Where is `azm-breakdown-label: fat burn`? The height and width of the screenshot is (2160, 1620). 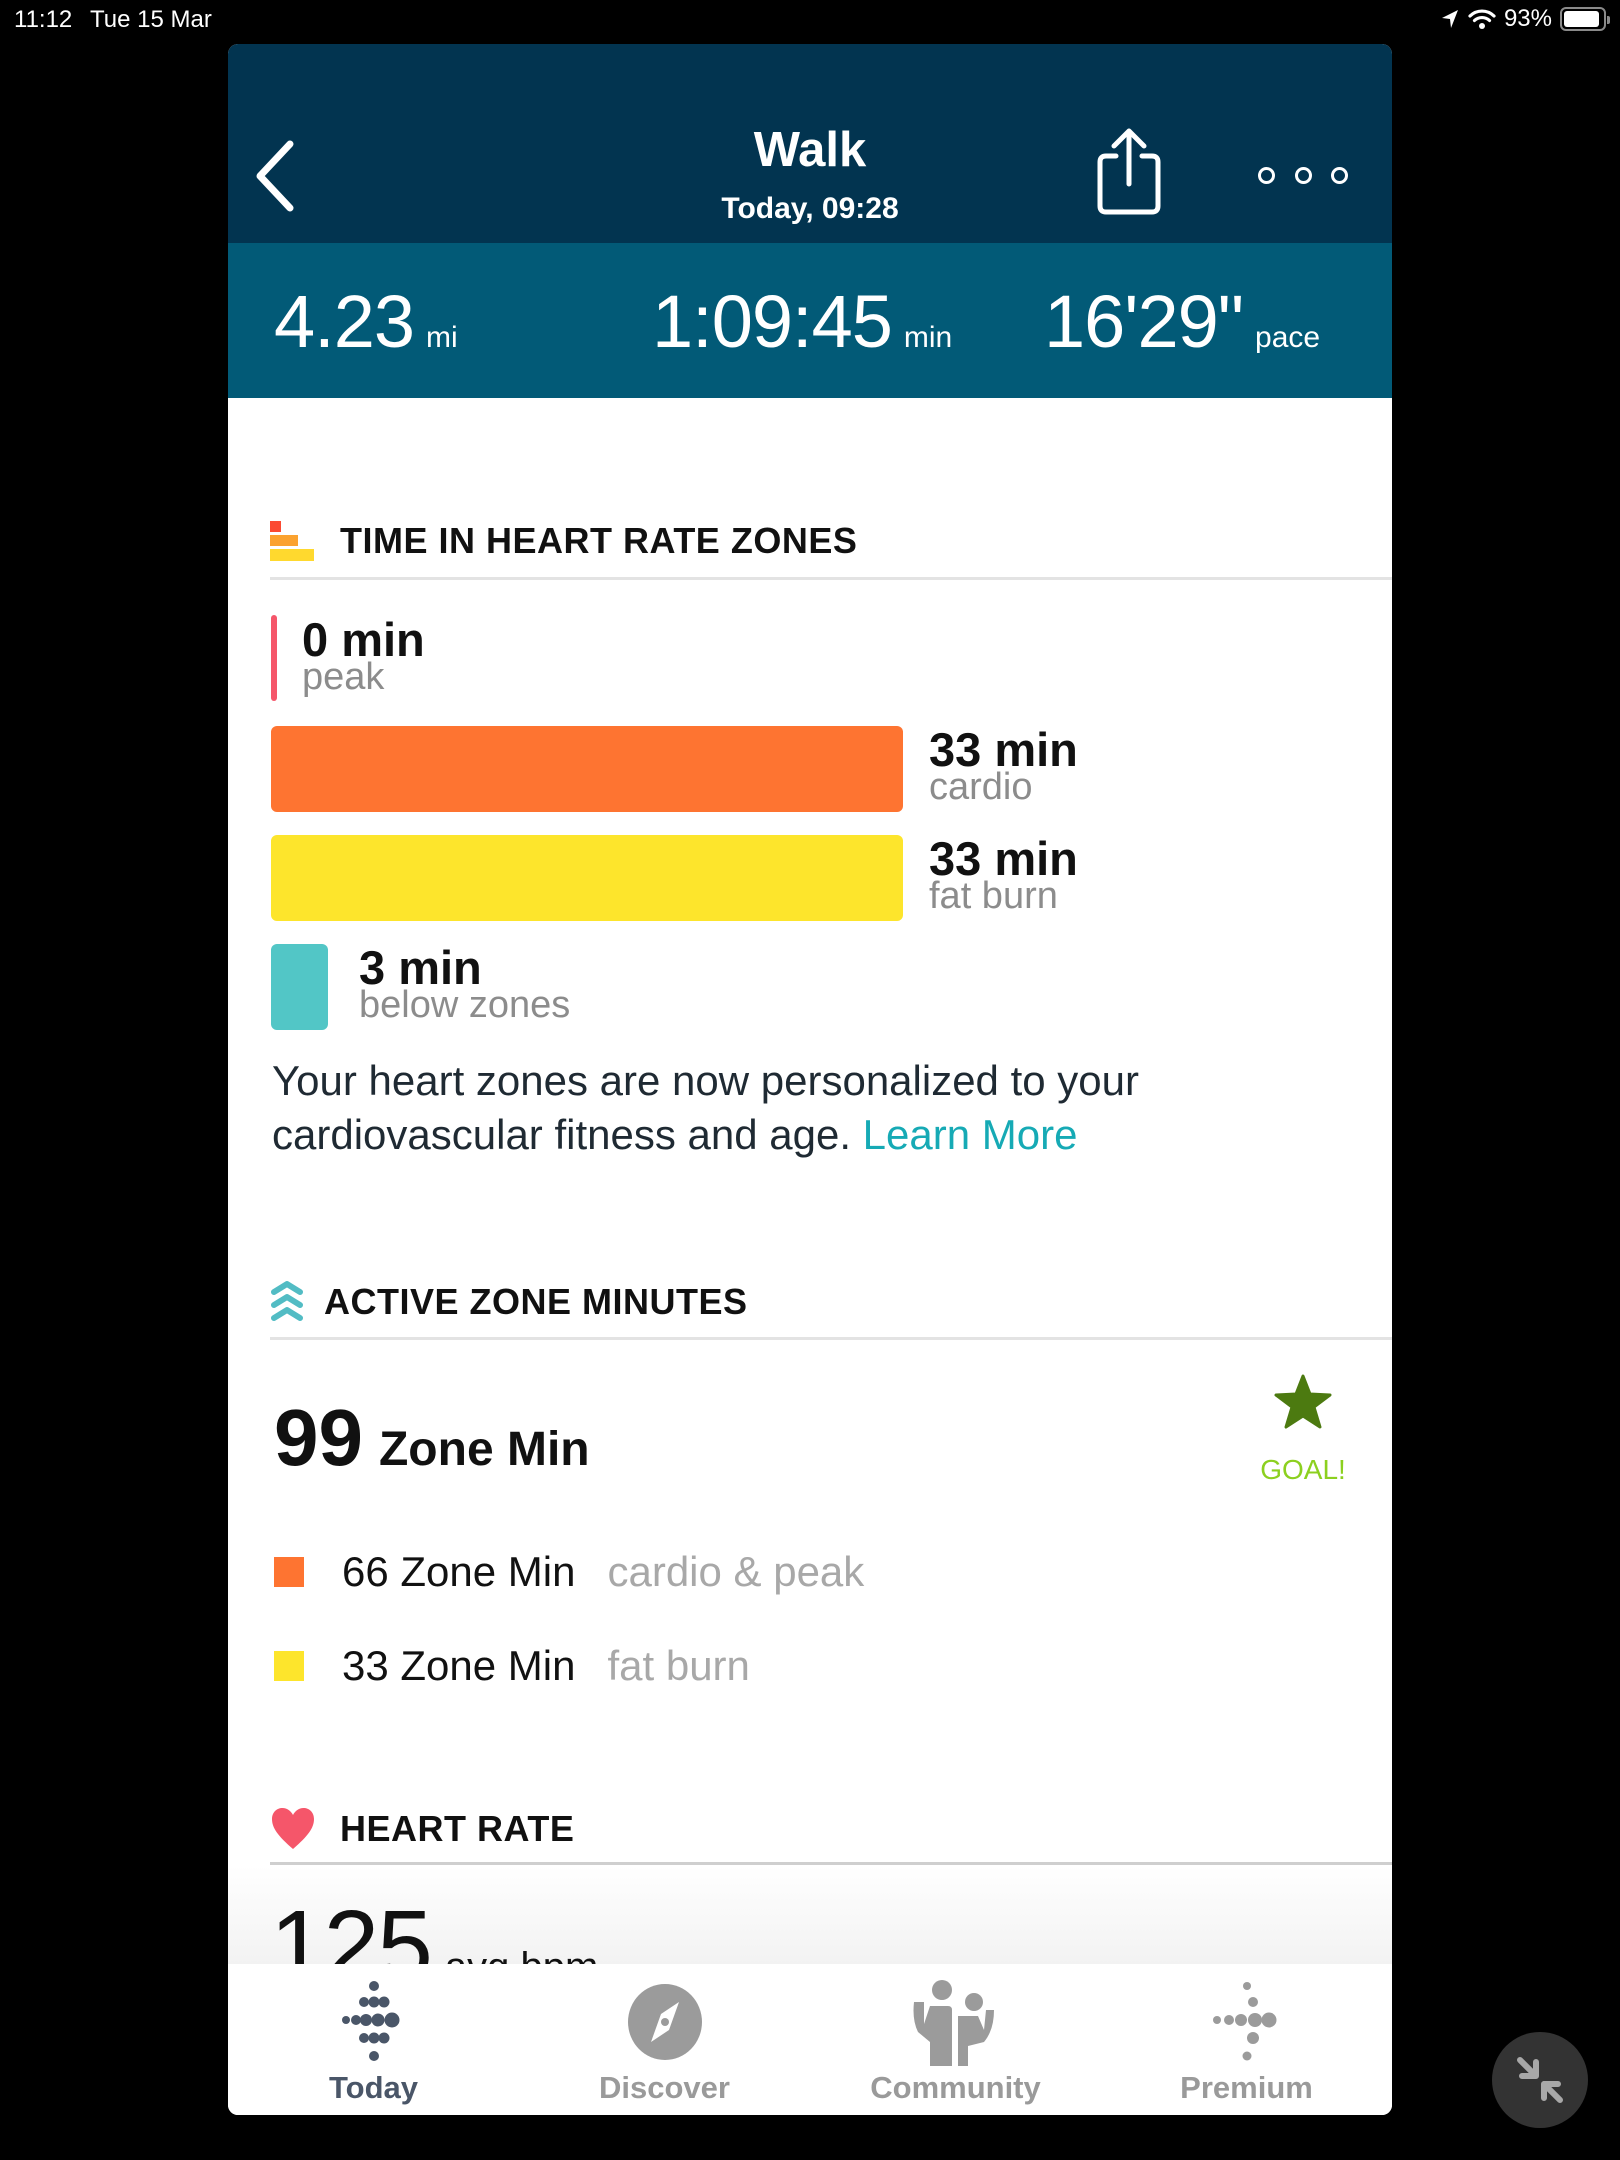 azm-breakdown-label: fat burn is located at coordinates (678, 1665).